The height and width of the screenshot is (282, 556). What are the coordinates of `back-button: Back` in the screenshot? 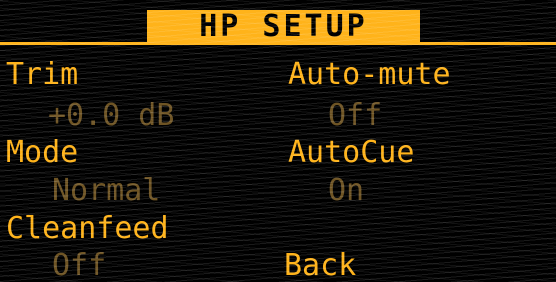 It's located at (320, 266).